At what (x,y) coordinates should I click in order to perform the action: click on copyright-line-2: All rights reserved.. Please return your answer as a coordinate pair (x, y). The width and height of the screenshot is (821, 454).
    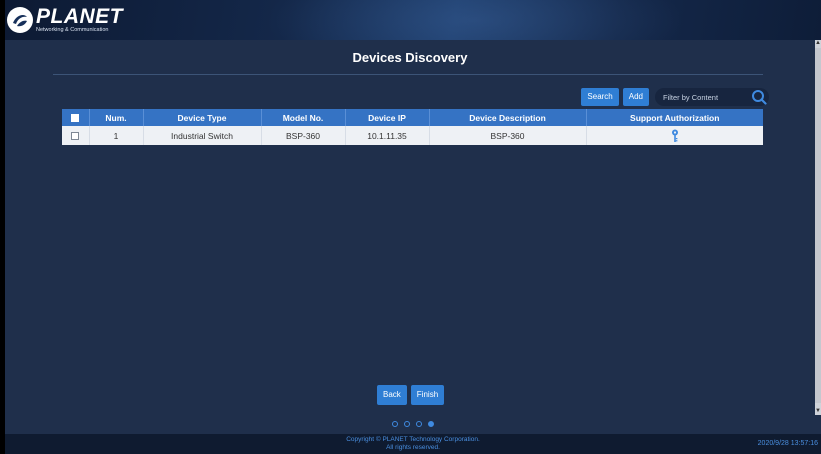
    Looking at the image, I should click on (413, 447).